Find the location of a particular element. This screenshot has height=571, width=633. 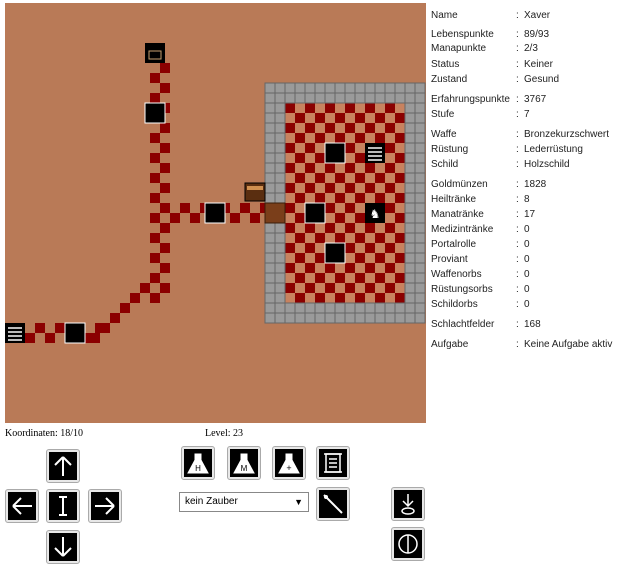

portal-scroll-button is located at coordinates (333, 463).